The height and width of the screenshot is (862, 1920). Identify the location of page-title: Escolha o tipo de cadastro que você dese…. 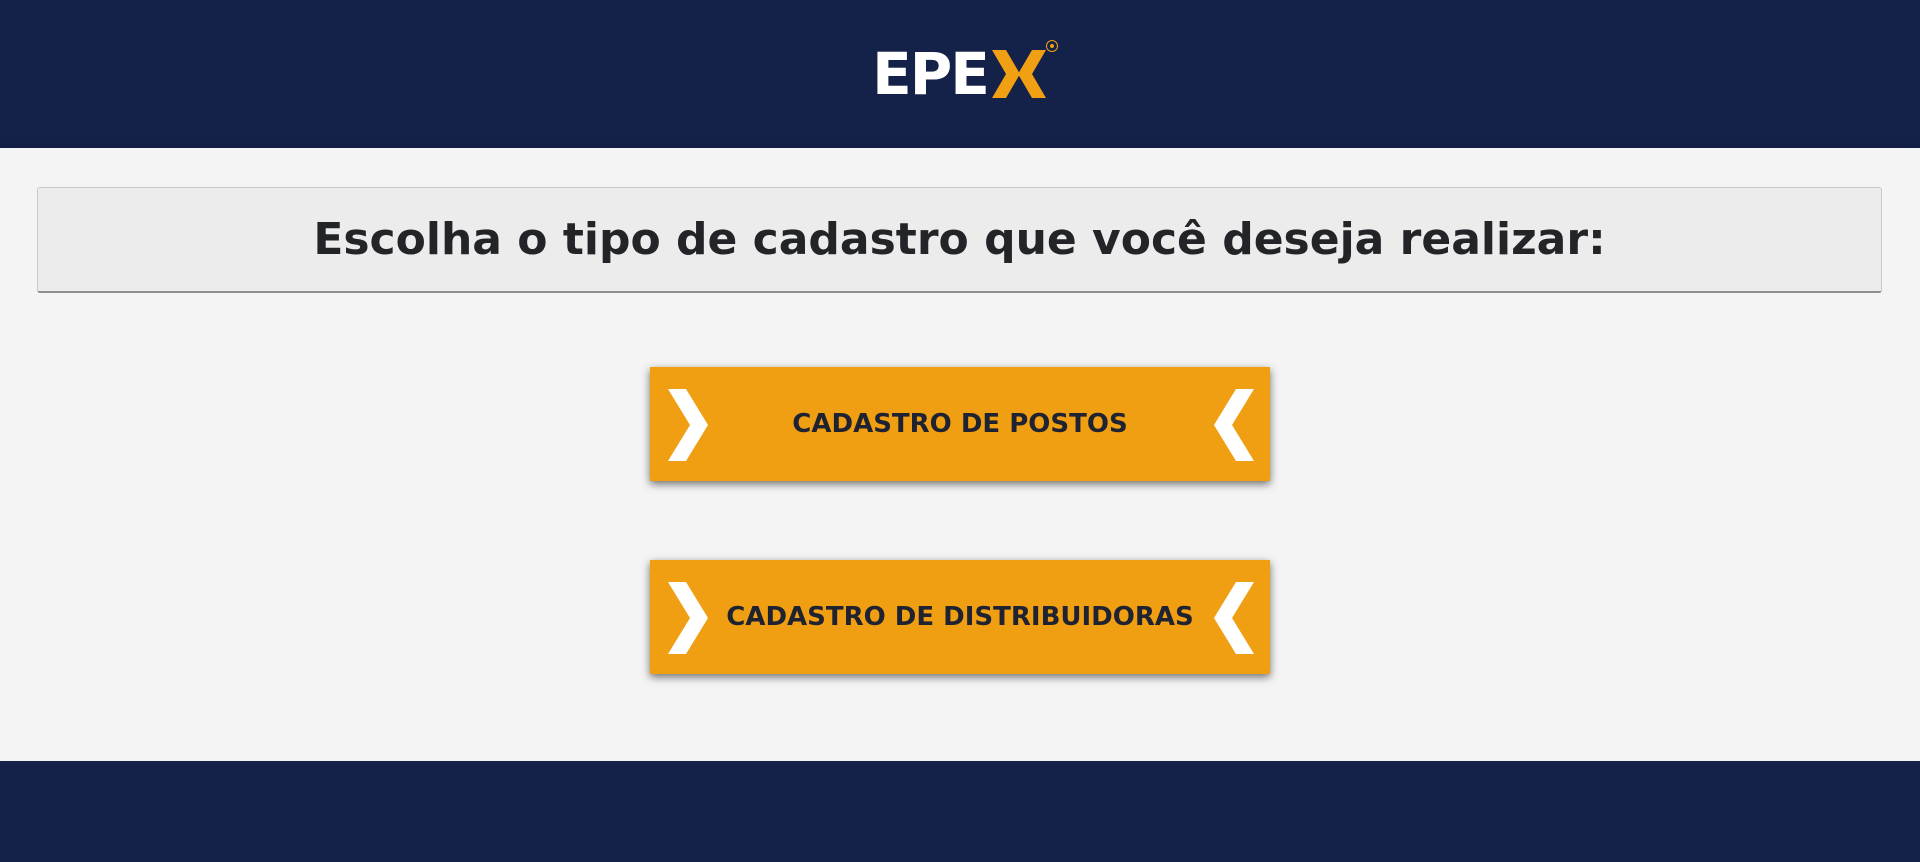
(959, 239).